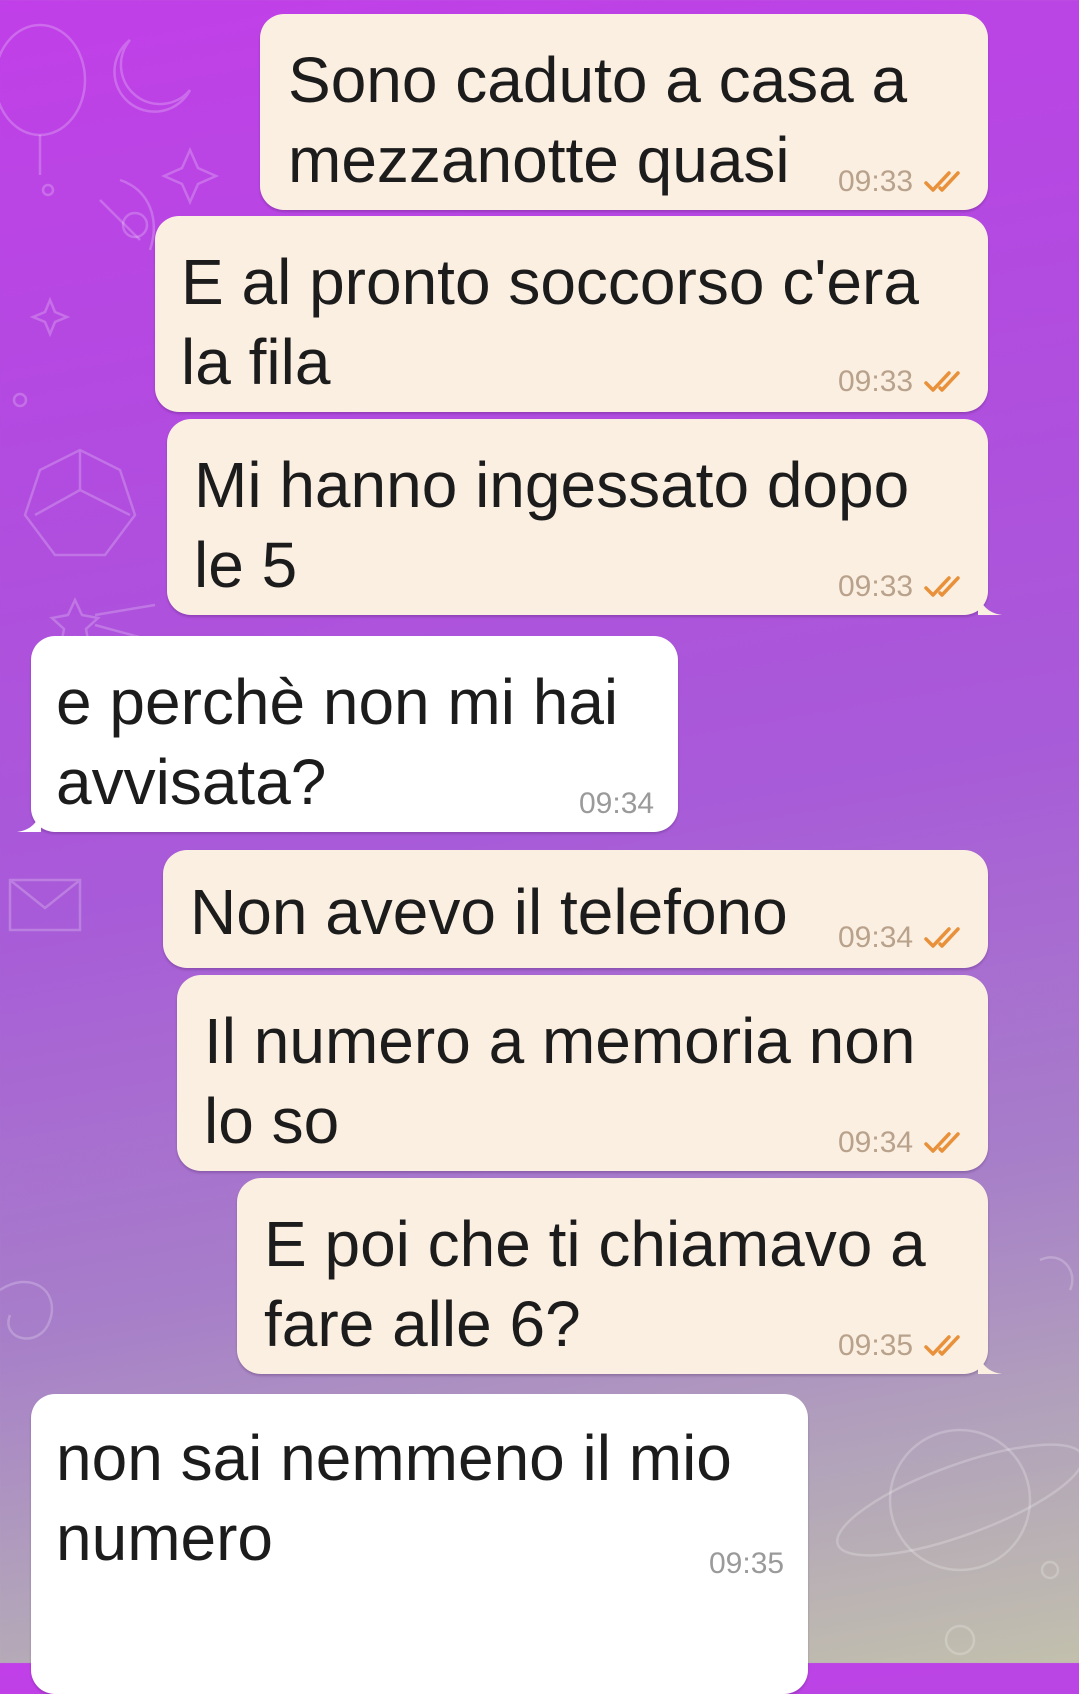 Image resolution: width=1079 pixels, height=1694 pixels. I want to click on message-text-line: mezzanotte quasi, so click(539, 160).